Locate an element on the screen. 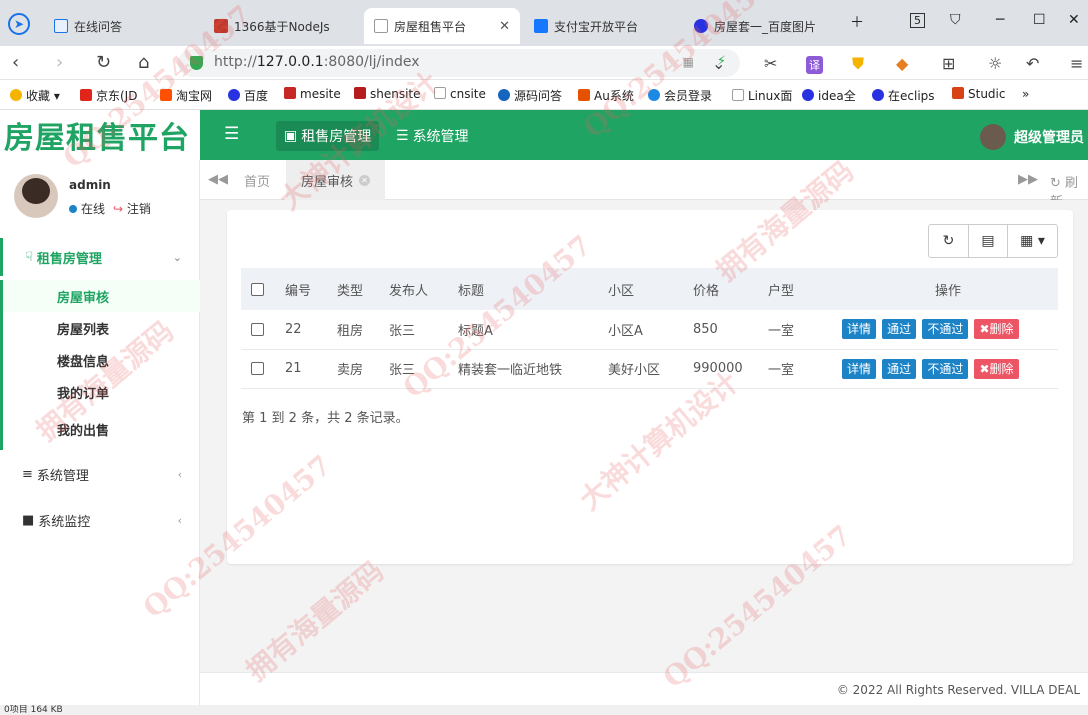 The width and height of the screenshot is (1088, 715). shirt-icon: ⛉ is located at coordinates (955, 20).